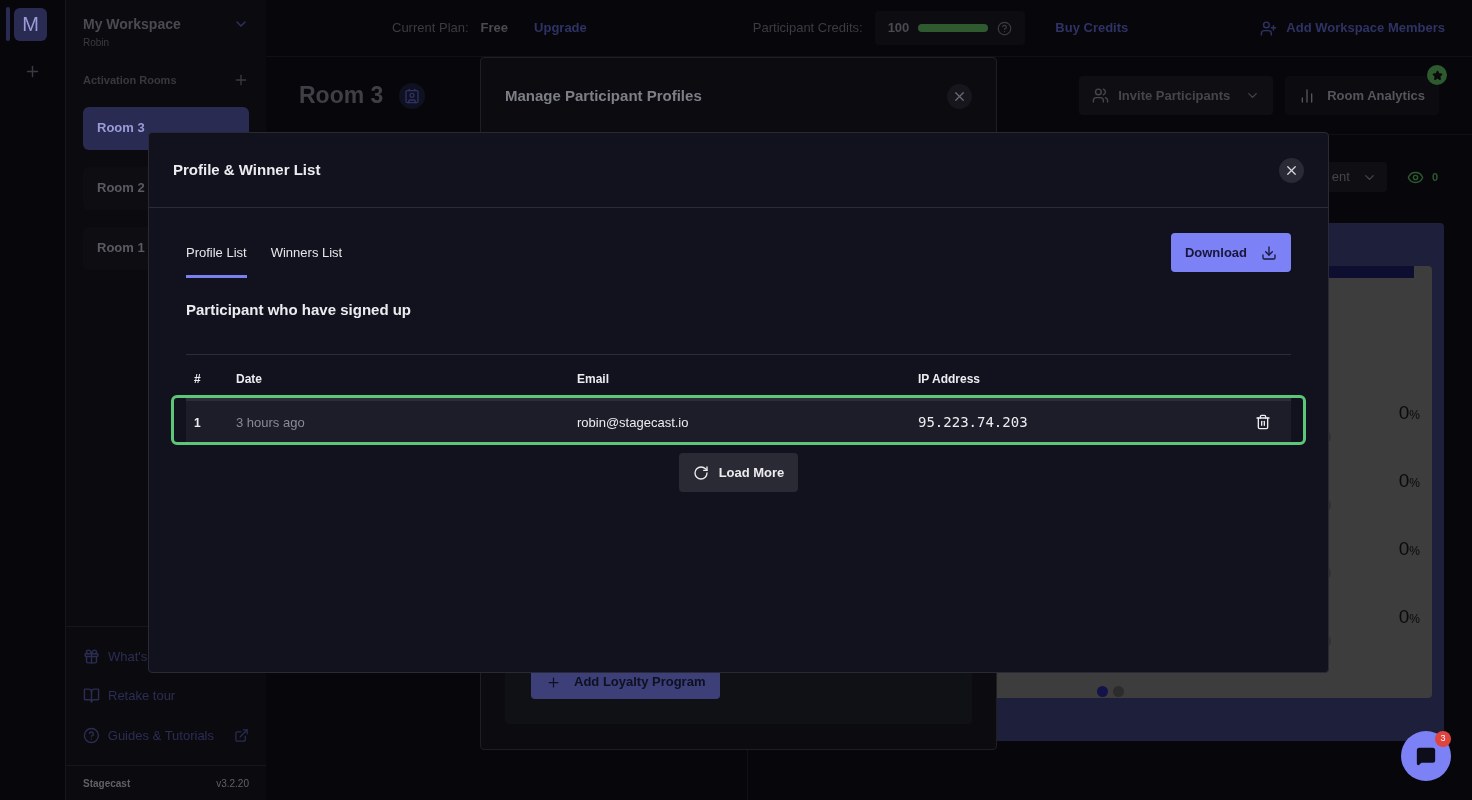 This screenshot has height=800, width=1472. What do you see at coordinates (898, 28) in the screenshot?
I see `credits-count: 100` at bounding box center [898, 28].